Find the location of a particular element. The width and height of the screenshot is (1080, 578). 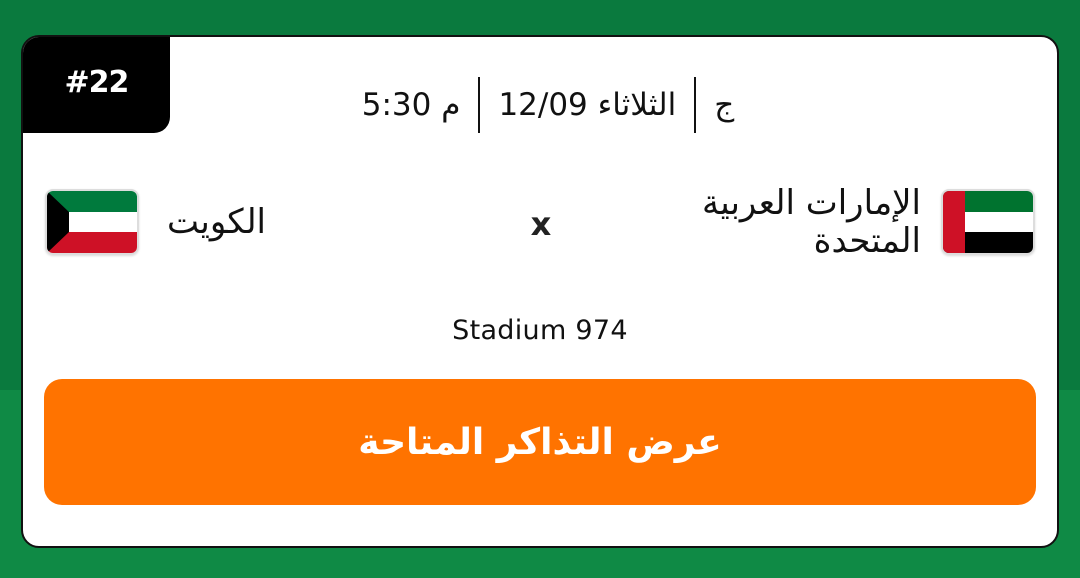

away-team: الكويت is located at coordinates (155, 222).